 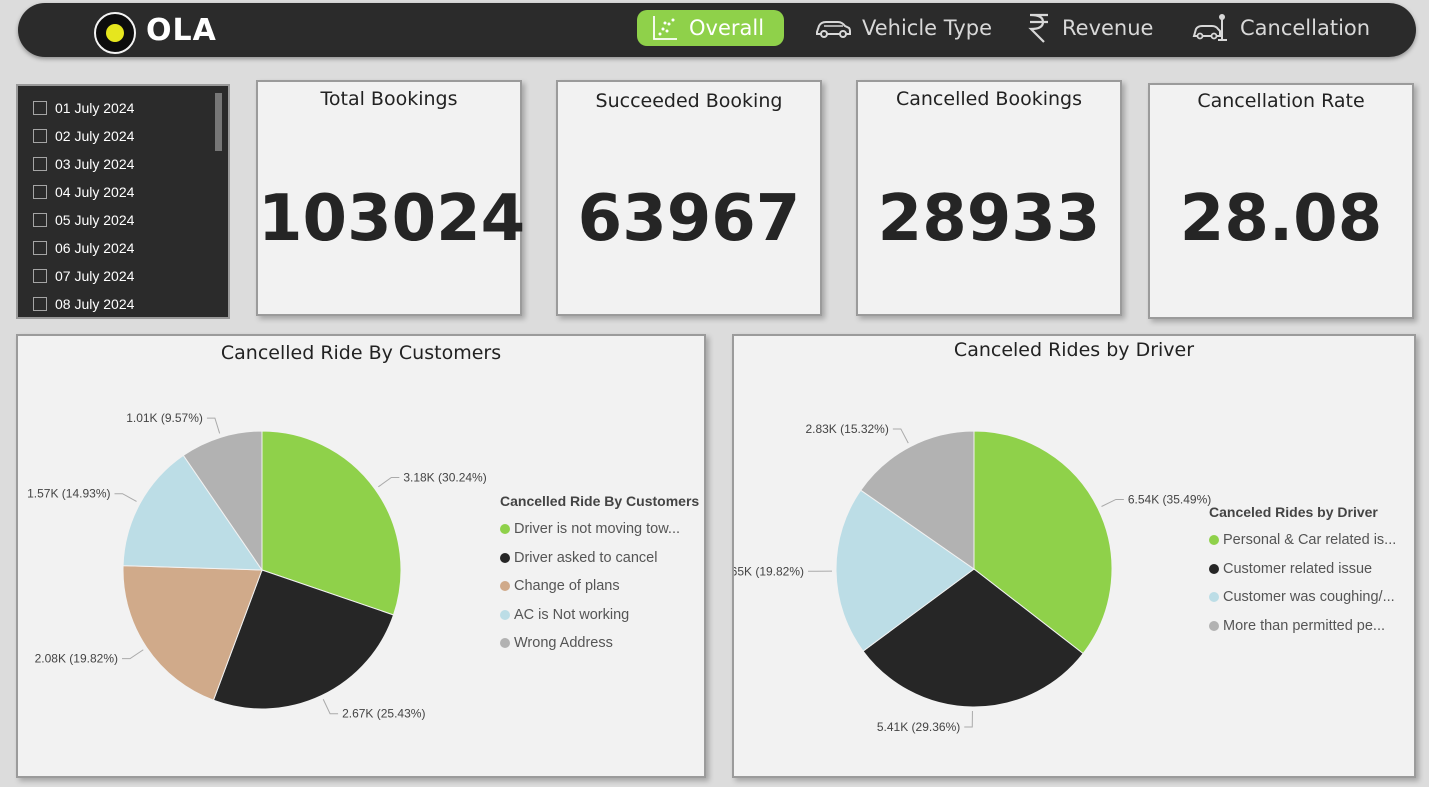 What do you see at coordinates (918, 727) in the screenshot?
I see `data-label: 5.41K (29.36%)` at bounding box center [918, 727].